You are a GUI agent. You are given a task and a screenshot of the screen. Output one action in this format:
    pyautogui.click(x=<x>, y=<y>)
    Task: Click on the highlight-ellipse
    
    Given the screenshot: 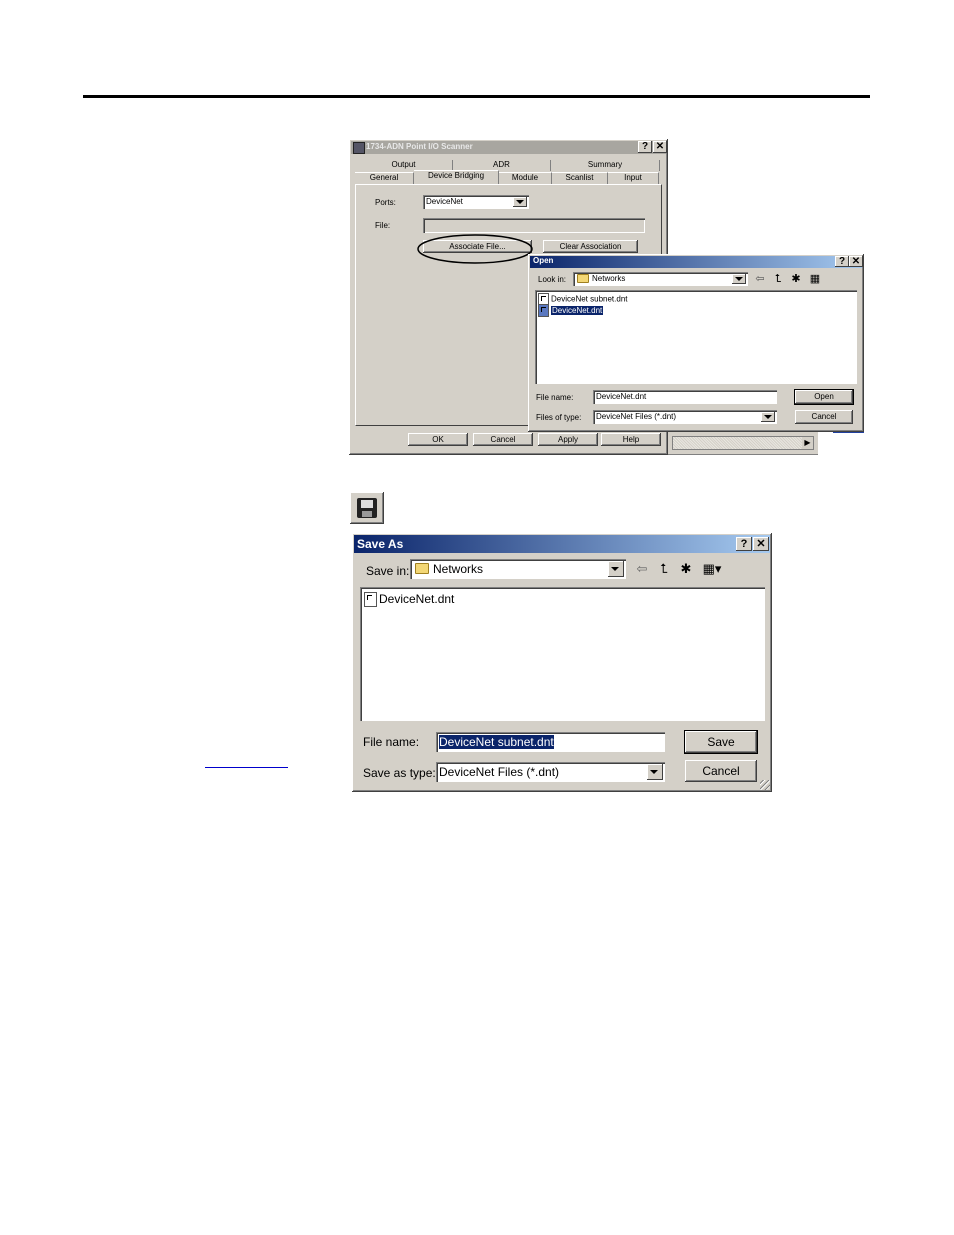 What is the action you would take?
    pyautogui.click(x=475, y=249)
    